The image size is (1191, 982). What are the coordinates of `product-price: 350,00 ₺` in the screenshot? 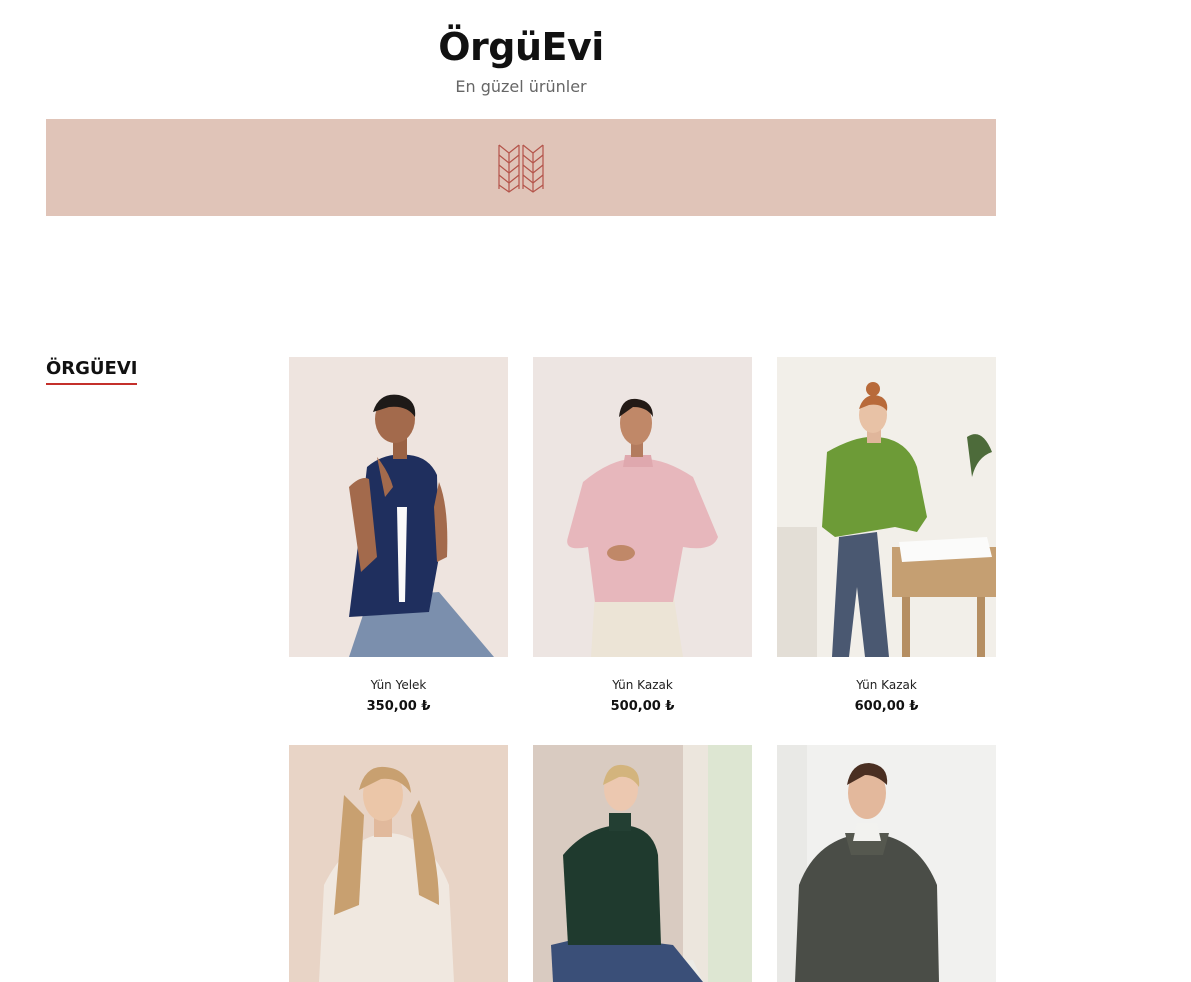 It's located at (398, 706).